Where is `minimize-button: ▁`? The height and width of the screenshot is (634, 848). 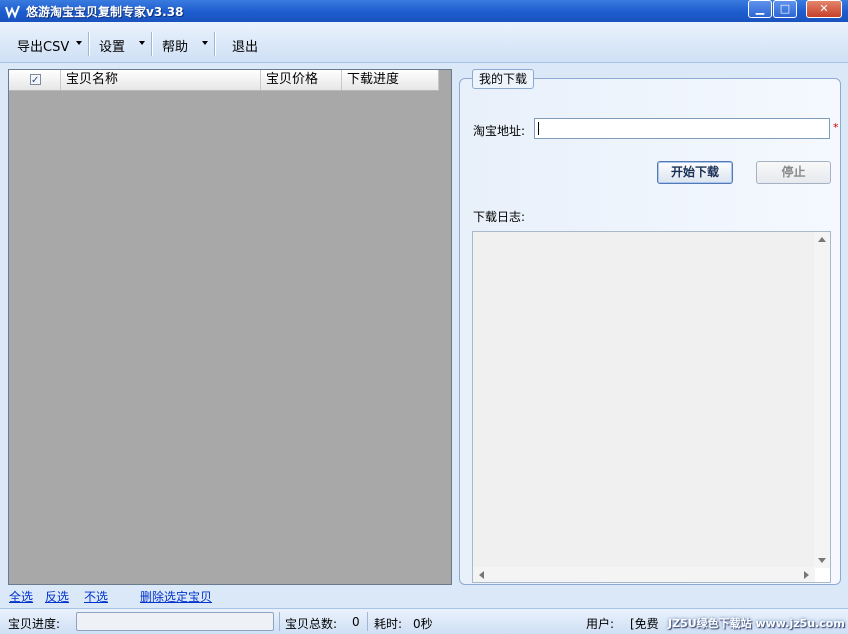
minimize-button: ▁ is located at coordinates (760, 9).